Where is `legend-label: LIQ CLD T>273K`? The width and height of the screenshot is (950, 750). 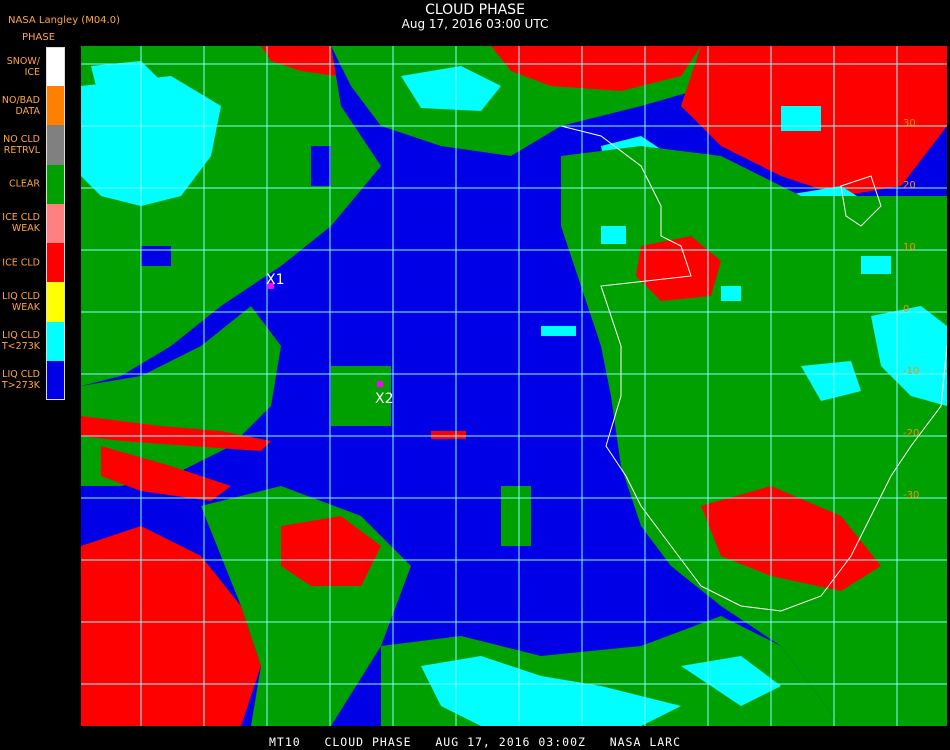
legend-label: LIQ CLD T>273K is located at coordinates (20, 380).